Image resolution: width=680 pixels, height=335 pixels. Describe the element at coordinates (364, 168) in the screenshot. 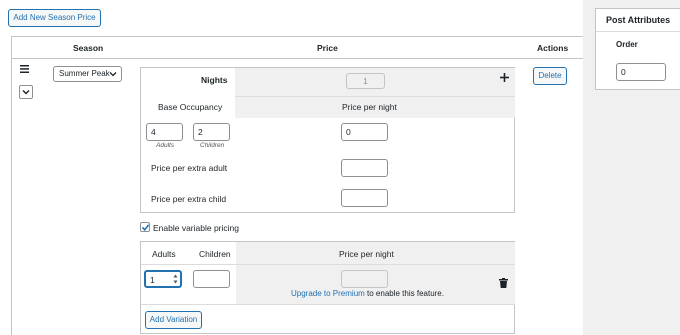

I see `extra-adult-field` at that location.